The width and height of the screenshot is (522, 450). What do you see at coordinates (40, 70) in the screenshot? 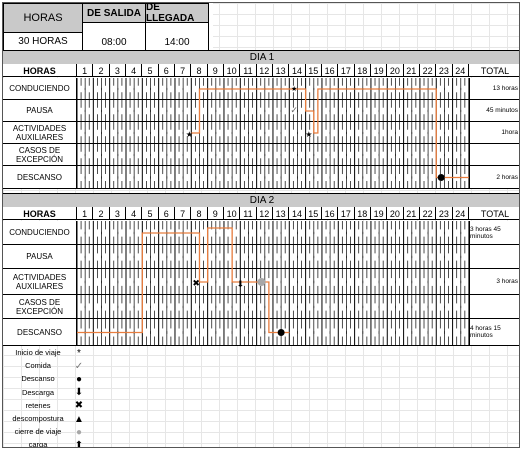
I see `day1-hours-label: HORAS` at bounding box center [40, 70].